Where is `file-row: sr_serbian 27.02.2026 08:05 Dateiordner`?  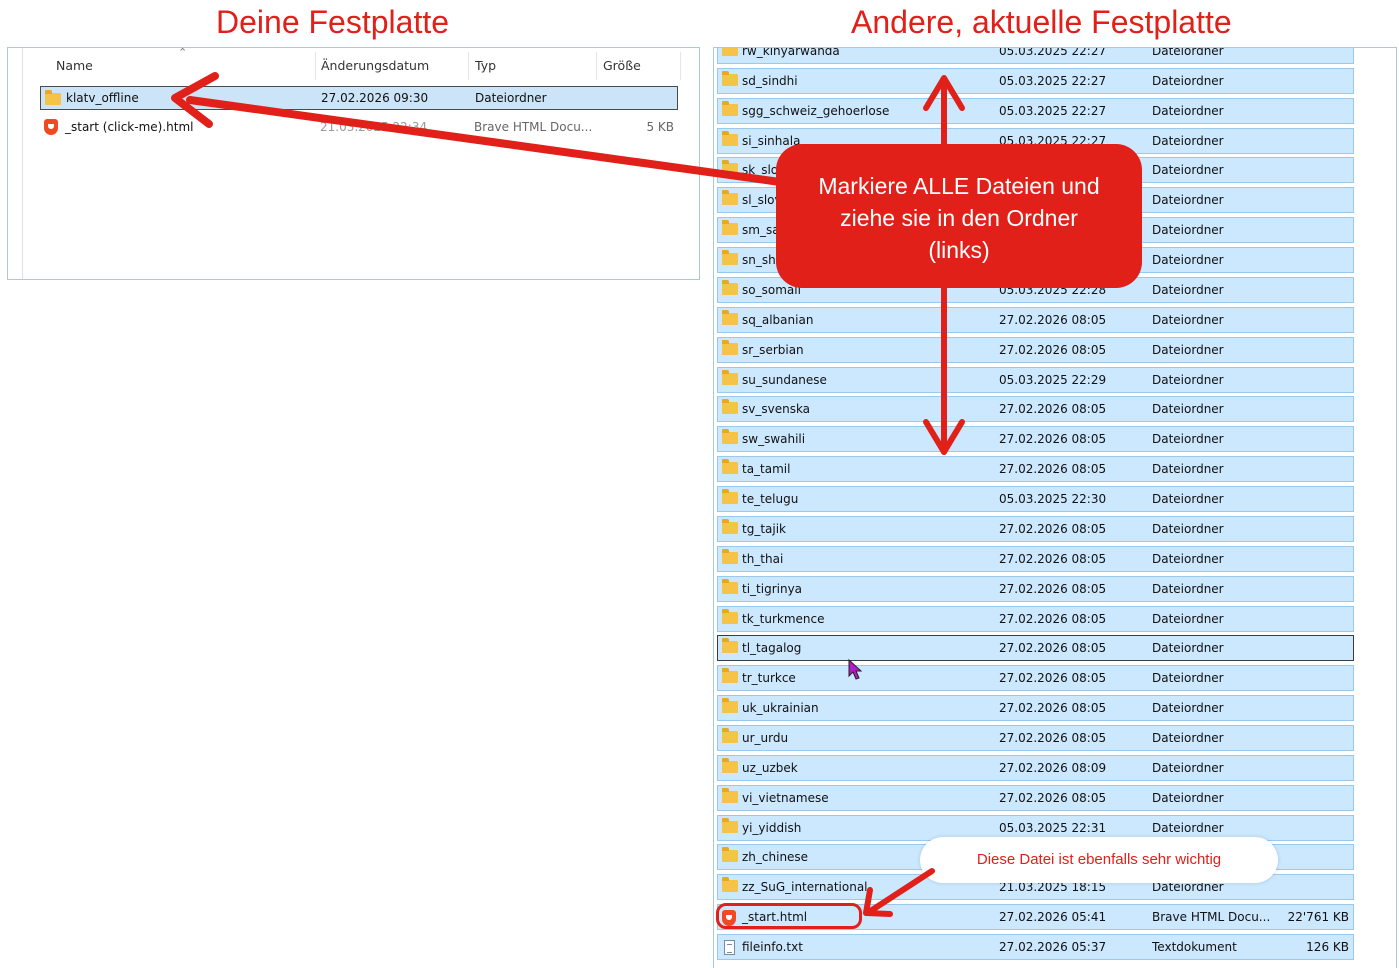
file-row: sr_serbian 27.02.2026 08:05 Dateiordner is located at coordinates (1035, 349).